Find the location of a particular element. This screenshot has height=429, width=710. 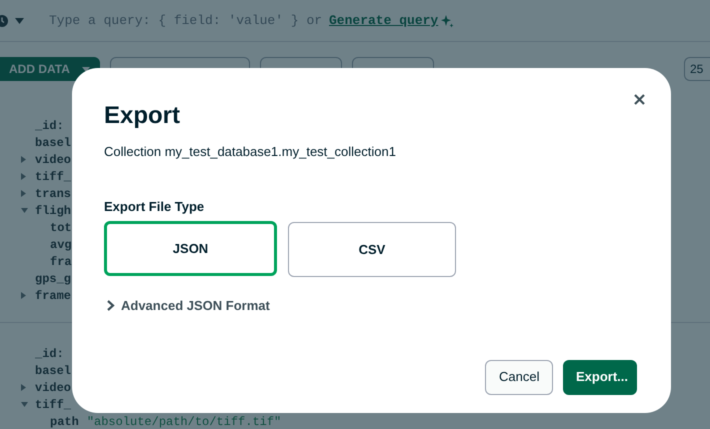

page-size-select: 25 is located at coordinates (697, 69).